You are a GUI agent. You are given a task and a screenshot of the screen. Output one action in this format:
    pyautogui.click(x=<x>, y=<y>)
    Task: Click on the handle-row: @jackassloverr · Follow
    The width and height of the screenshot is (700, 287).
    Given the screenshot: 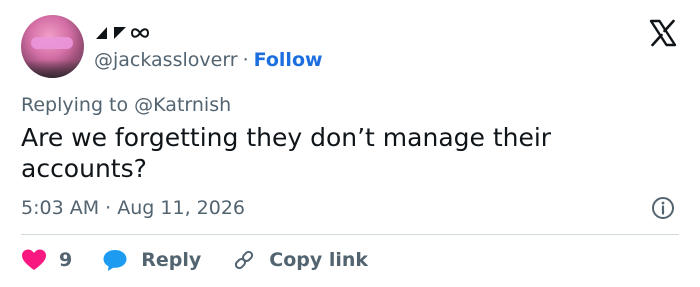 What is the action you would take?
    pyautogui.click(x=208, y=60)
    